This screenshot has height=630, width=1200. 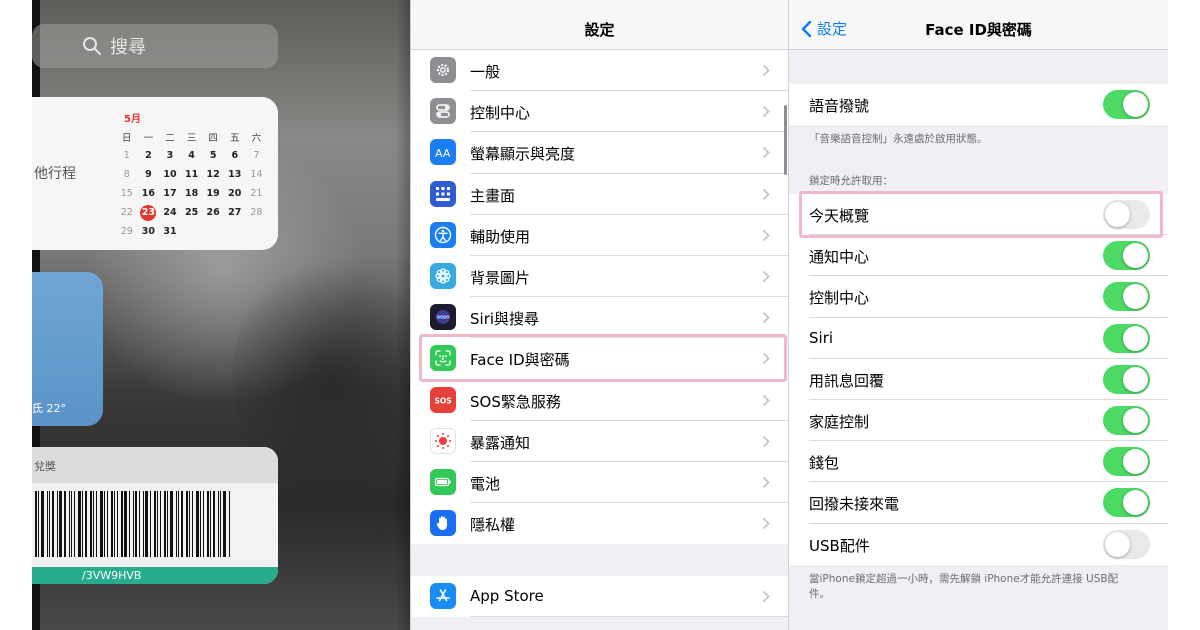 I want to click on hand-icon, so click(x=443, y=523).